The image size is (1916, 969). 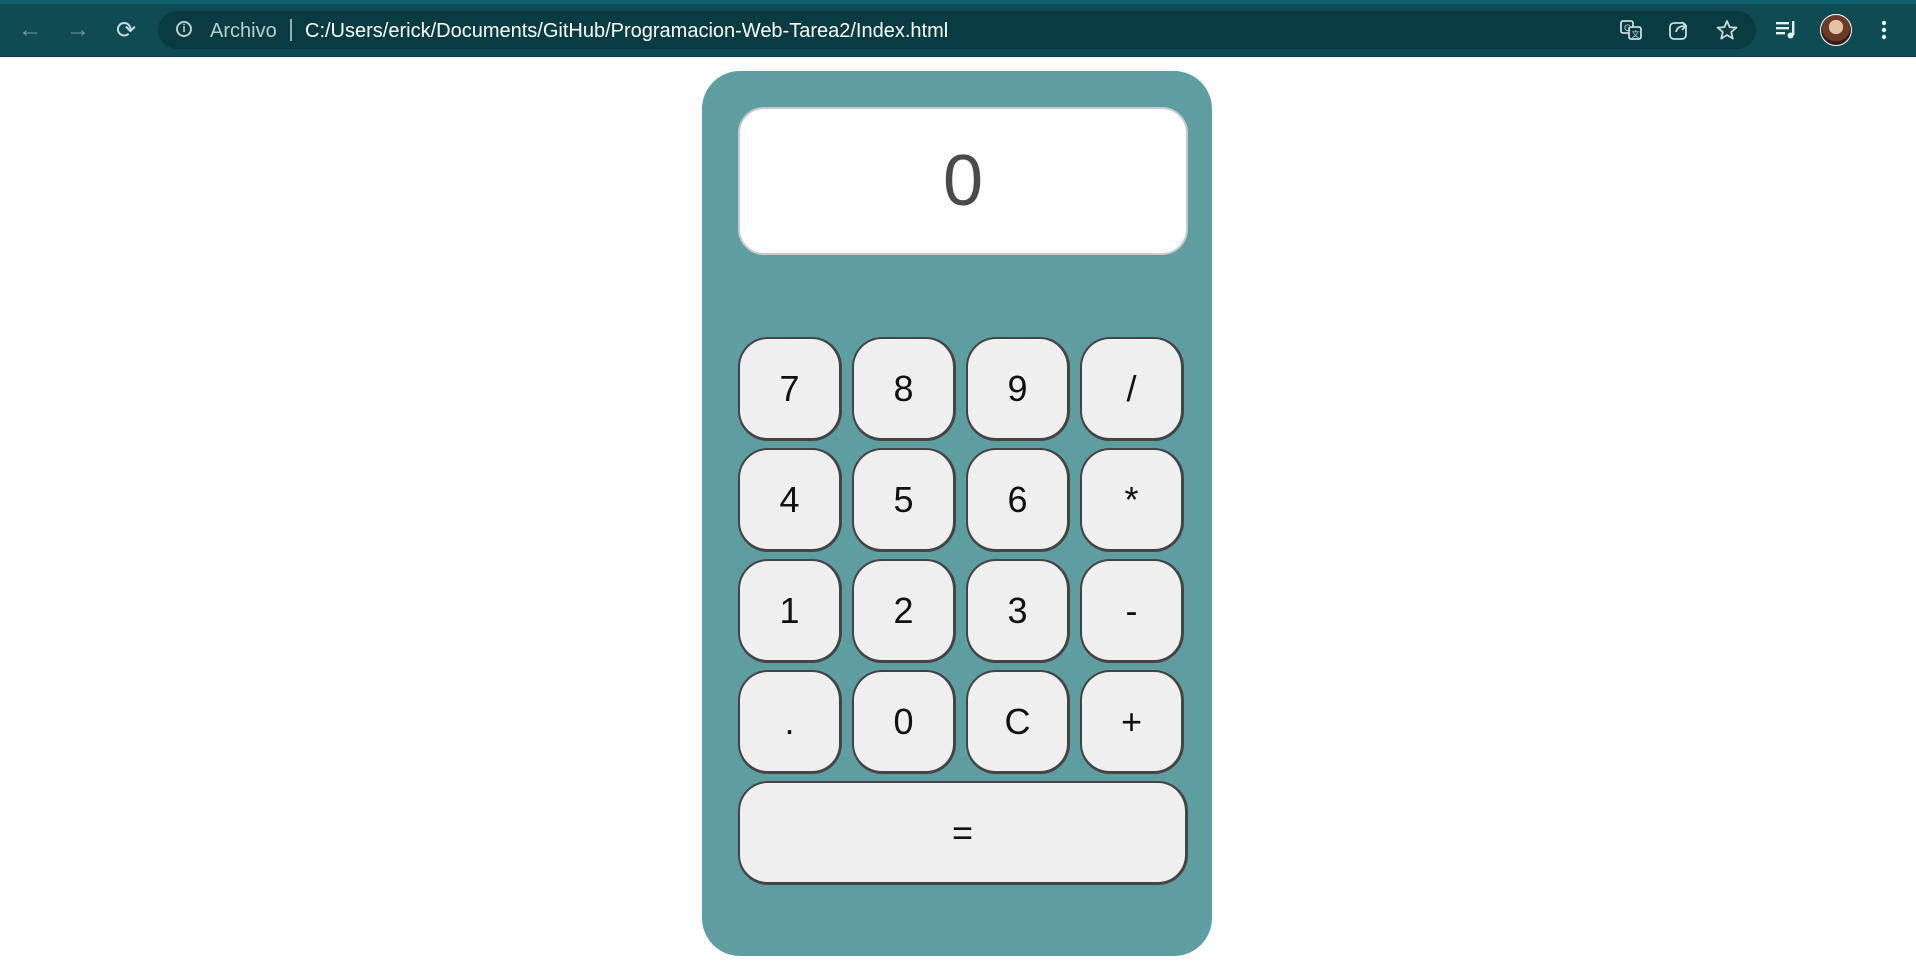 What do you see at coordinates (790, 500) in the screenshot?
I see `key-4: 4` at bounding box center [790, 500].